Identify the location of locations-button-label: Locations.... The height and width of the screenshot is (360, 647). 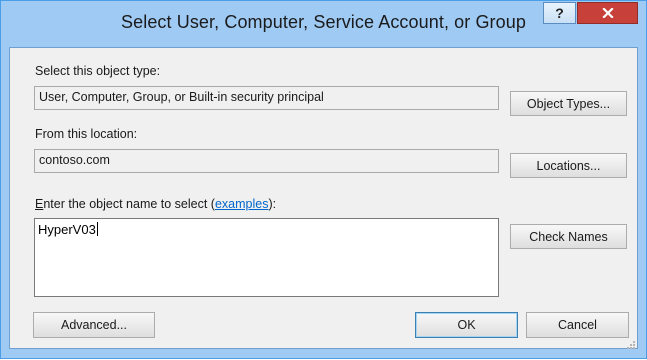
(568, 165).